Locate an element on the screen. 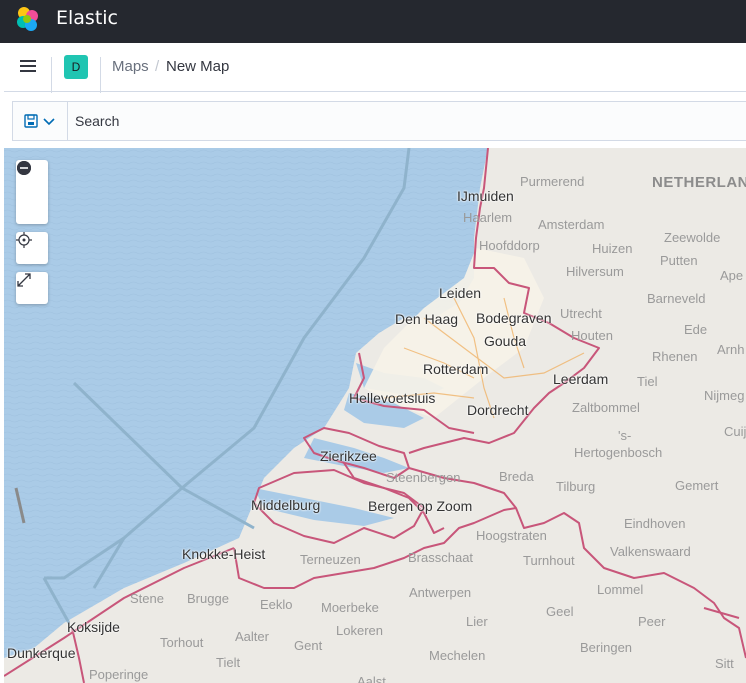 This screenshot has height=683, width=746. fullscreen-button is located at coordinates (32, 288).